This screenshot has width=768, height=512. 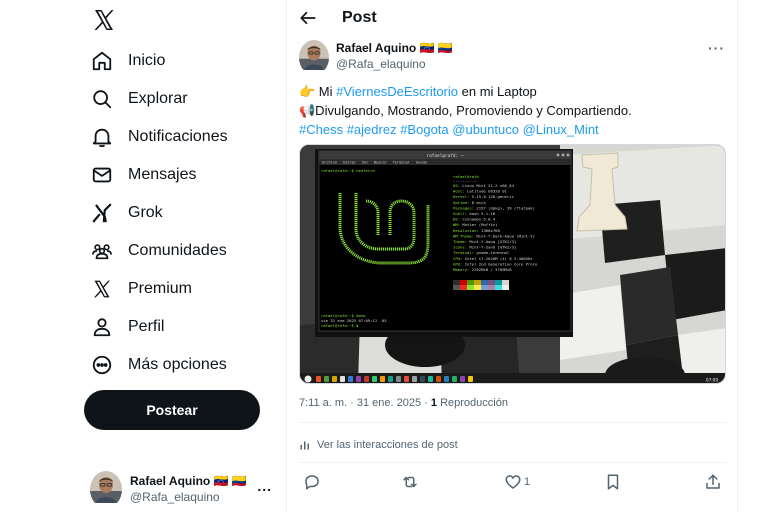 I want to click on reply-button, so click(x=312, y=482).